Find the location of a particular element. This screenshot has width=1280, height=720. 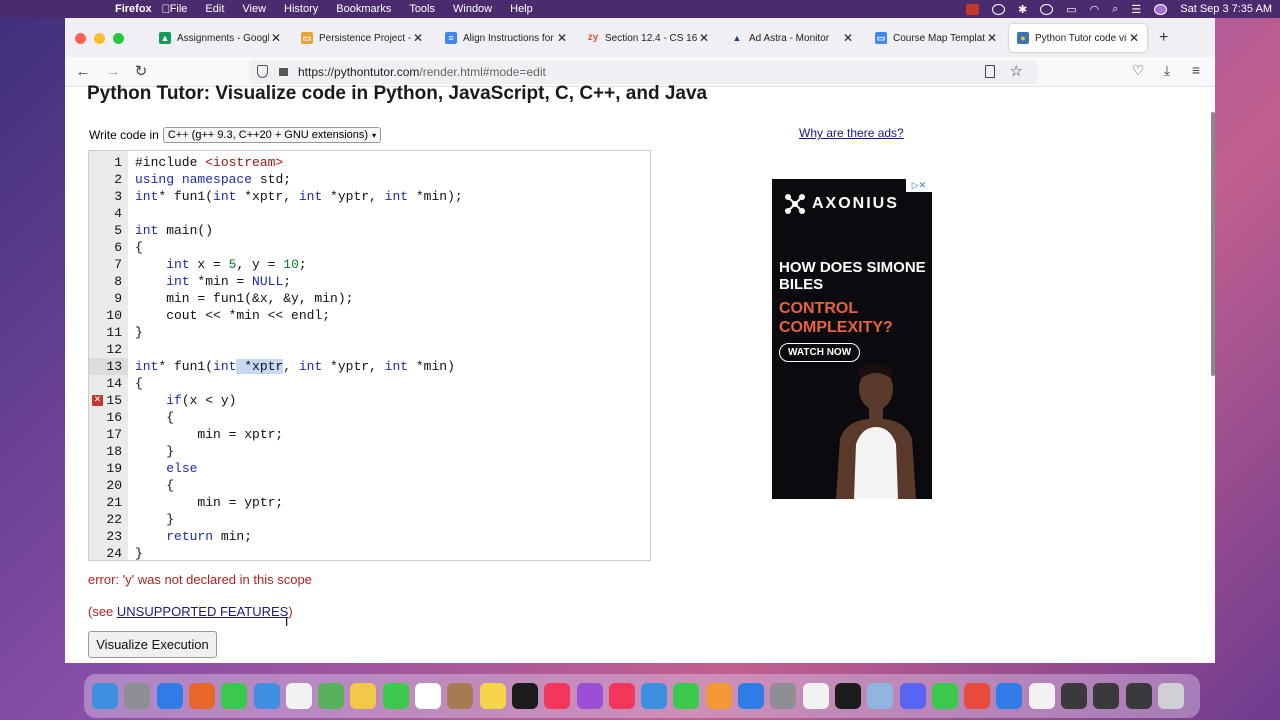

code-line: 22 } is located at coordinates (369, 519).